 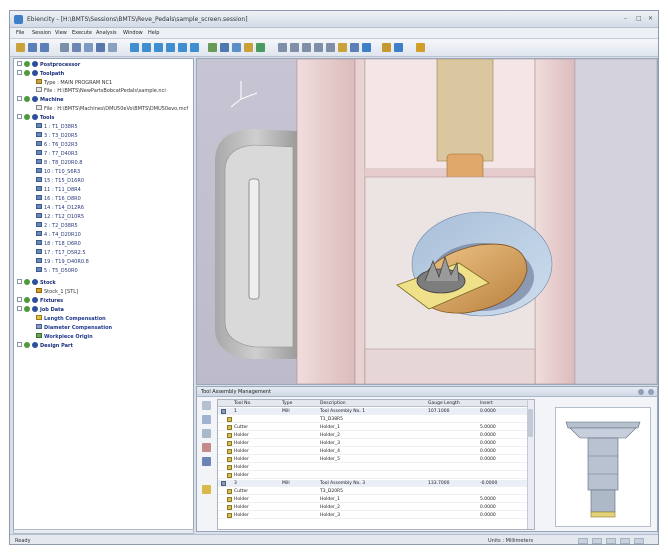 I want to click on view-top-icon, so click(x=182, y=47).